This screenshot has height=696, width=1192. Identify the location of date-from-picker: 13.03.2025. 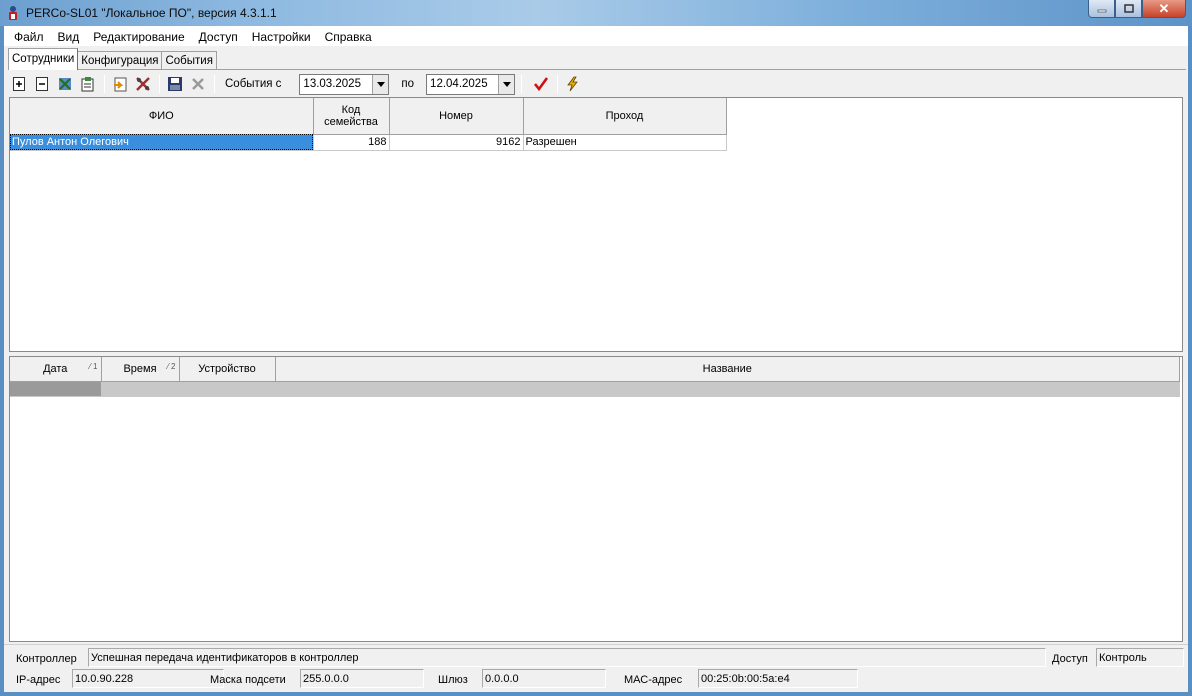
(344, 84).